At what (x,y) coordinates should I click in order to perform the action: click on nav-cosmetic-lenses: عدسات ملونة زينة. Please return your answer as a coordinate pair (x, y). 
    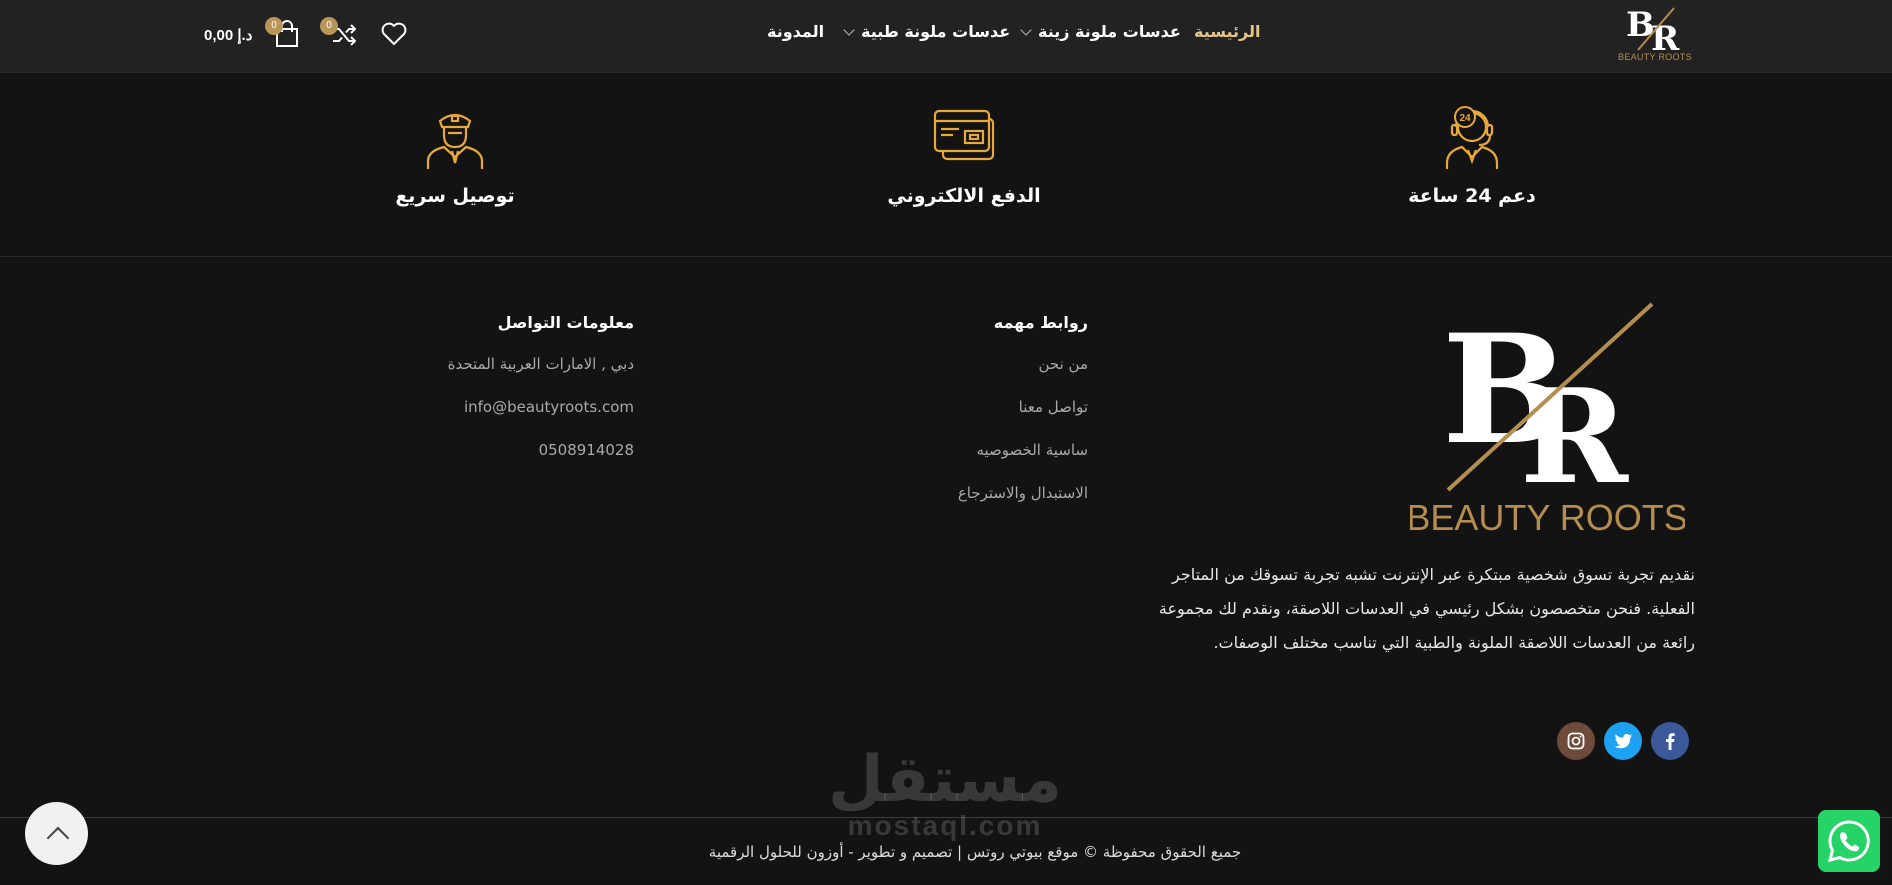
    Looking at the image, I should click on (1100, 36).